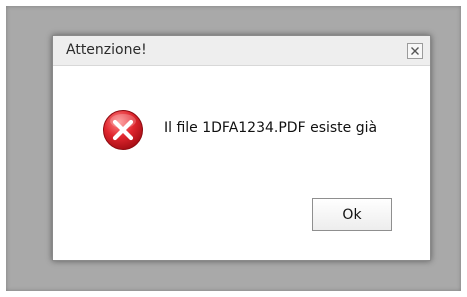 The width and height of the screenshot is (467, 297). Describe the element at coordinates (352, 214) in the screenshot. I see `ok-button: Ok` at that location.